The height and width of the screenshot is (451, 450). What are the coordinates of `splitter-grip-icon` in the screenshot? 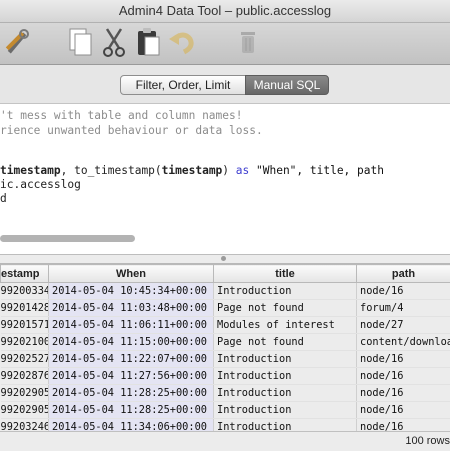 It's located at (223, 258).